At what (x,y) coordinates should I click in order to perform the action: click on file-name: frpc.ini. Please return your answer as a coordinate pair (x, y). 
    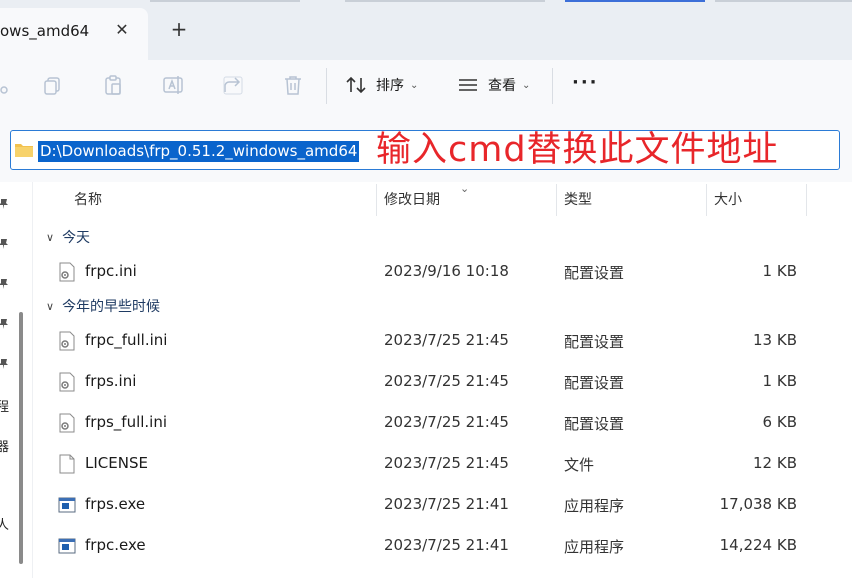
    Looking at the image, I should click on (111, 271).